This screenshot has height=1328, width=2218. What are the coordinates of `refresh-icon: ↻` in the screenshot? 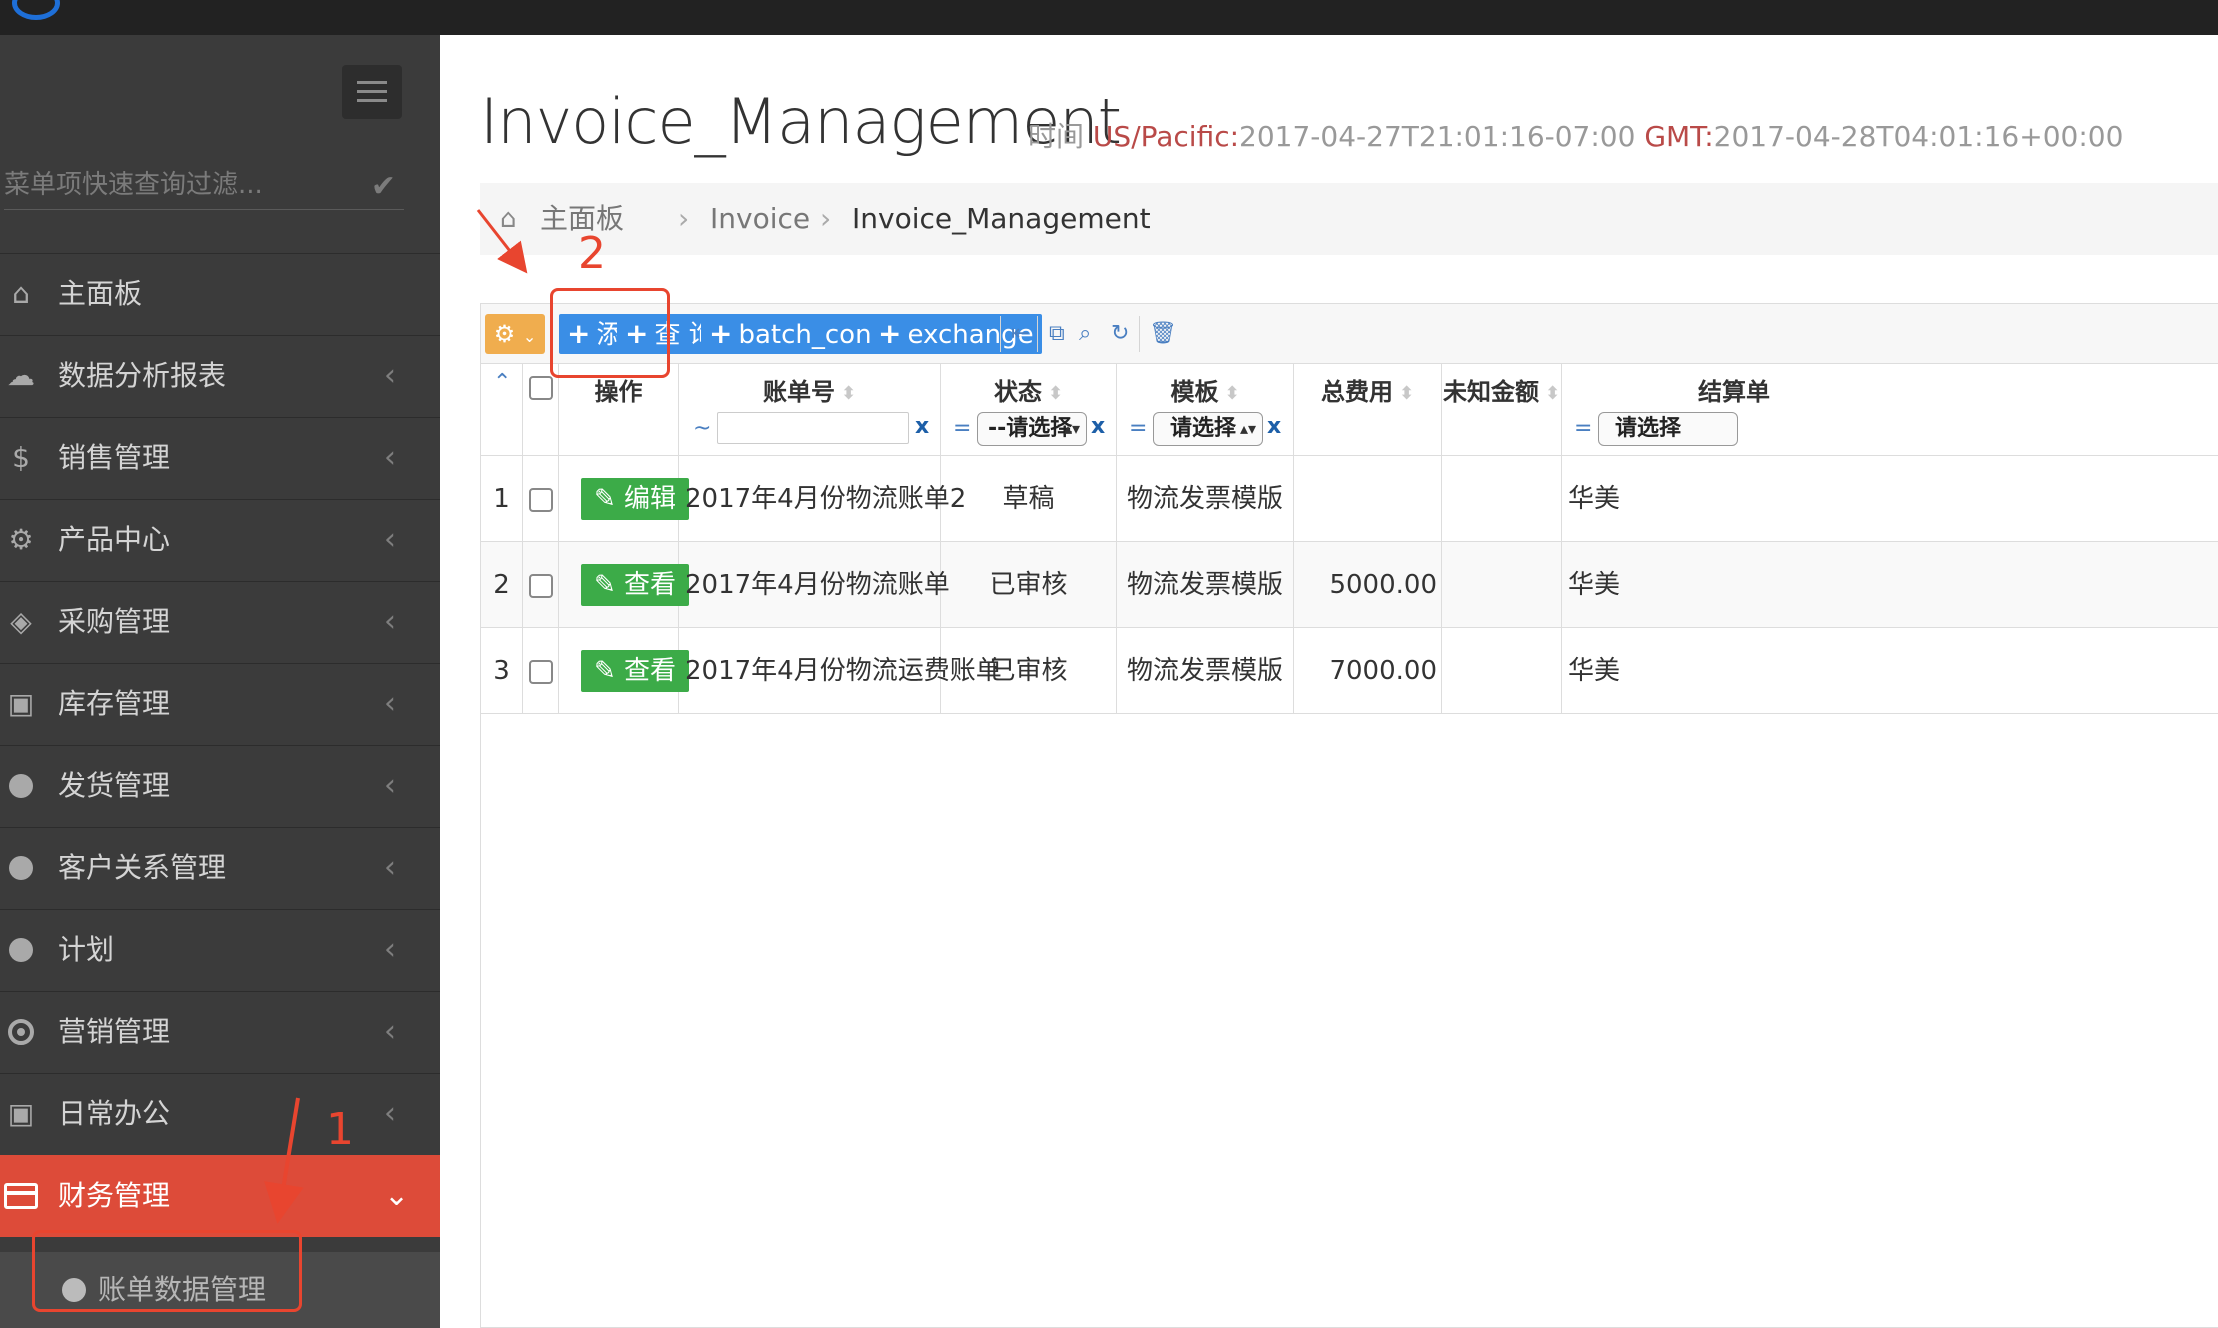 It's located at (1120, 334).